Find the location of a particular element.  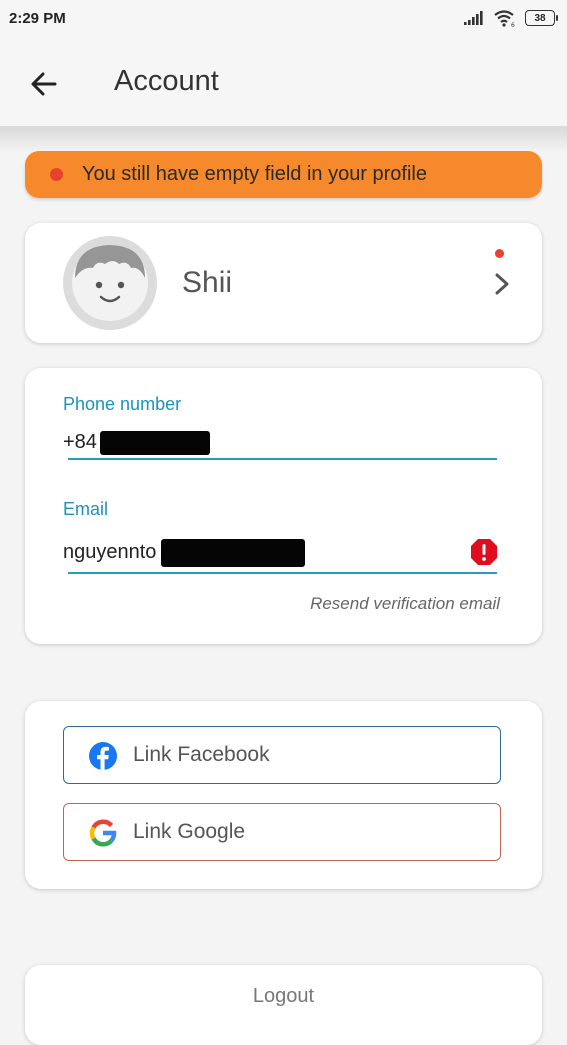

profile-card: Shii is located at coordinates (283, 283).